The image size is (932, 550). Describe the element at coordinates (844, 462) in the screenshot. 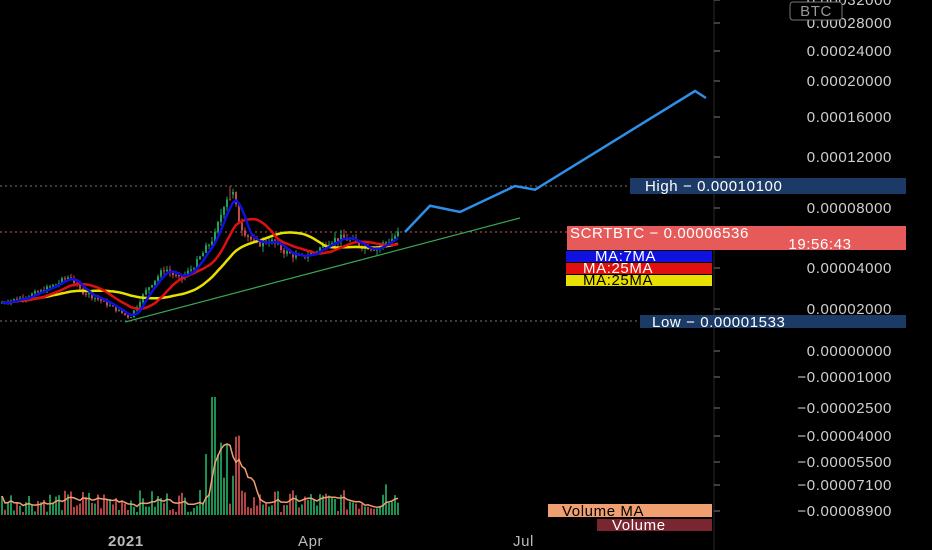

I see `y-tick-label: −0.00005500` at that location.